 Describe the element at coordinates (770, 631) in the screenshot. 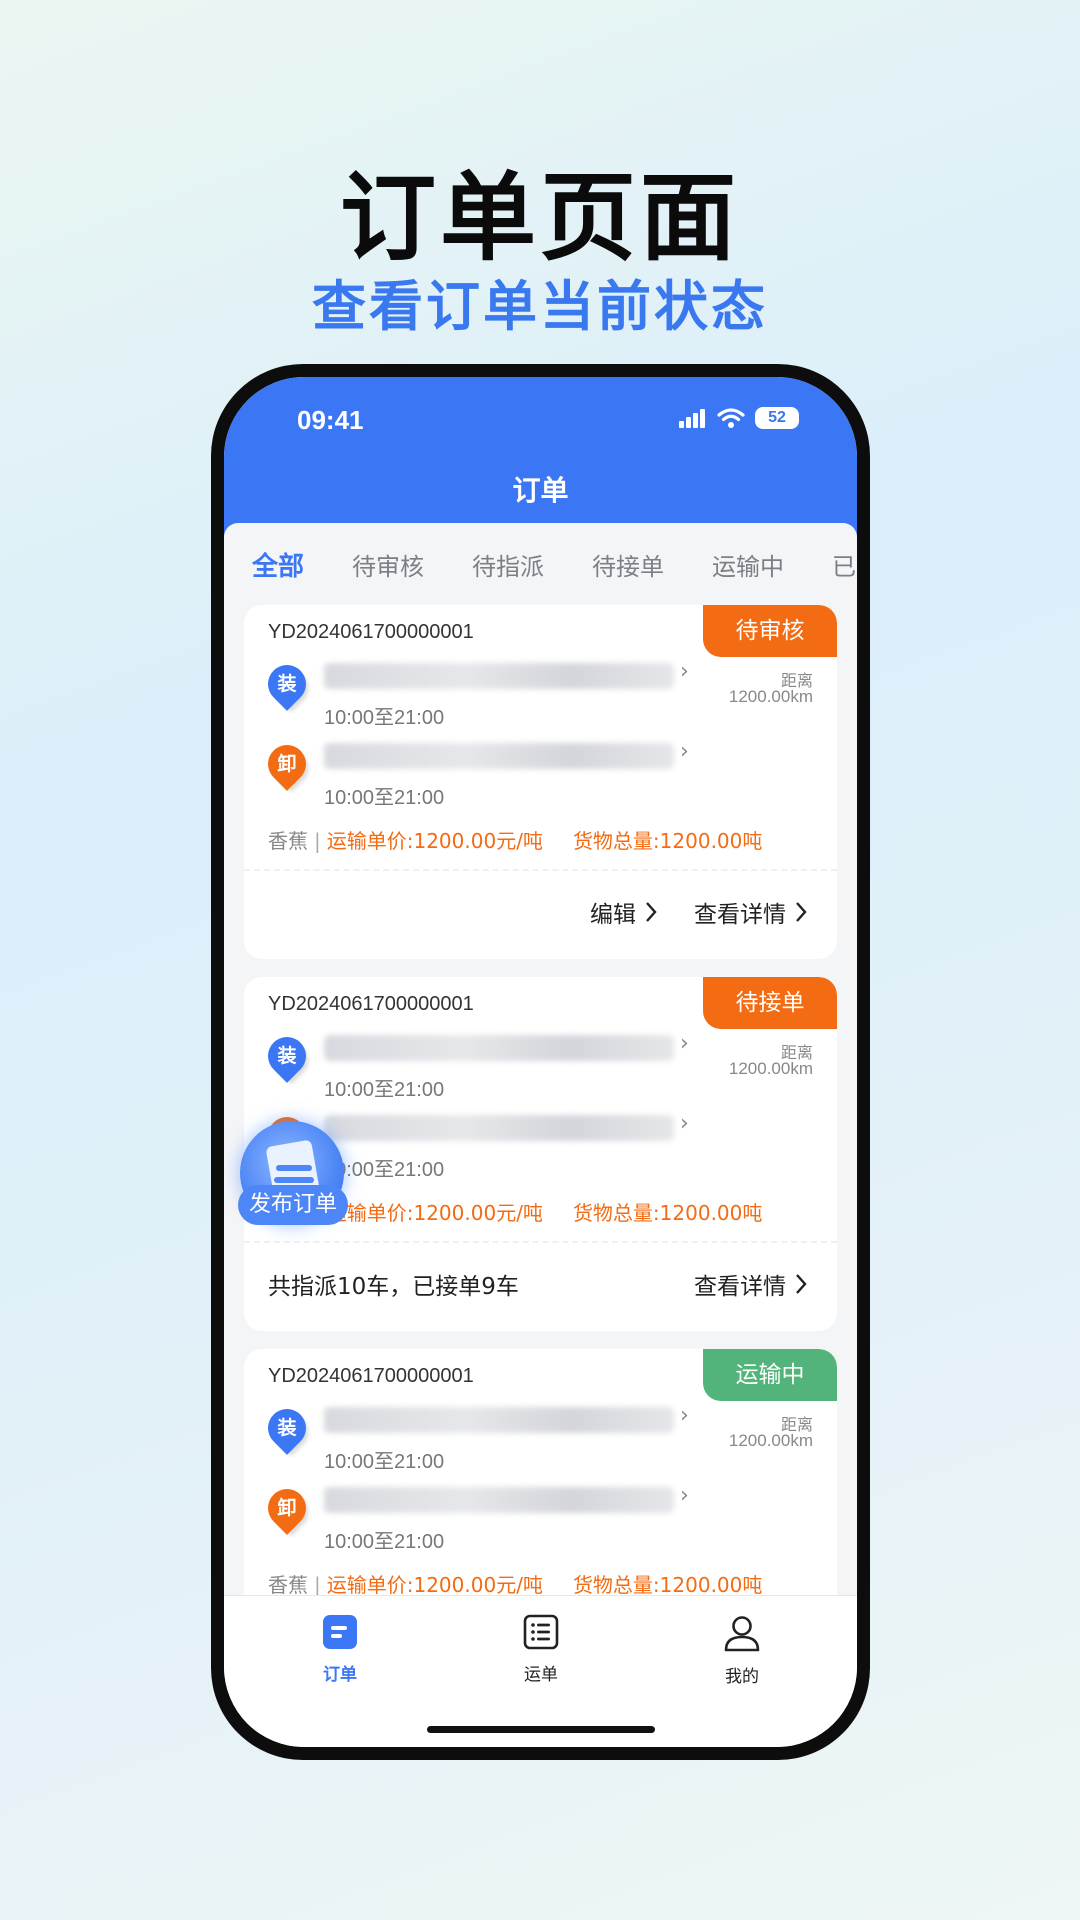

I see `status-badge: 待审核` at that location.